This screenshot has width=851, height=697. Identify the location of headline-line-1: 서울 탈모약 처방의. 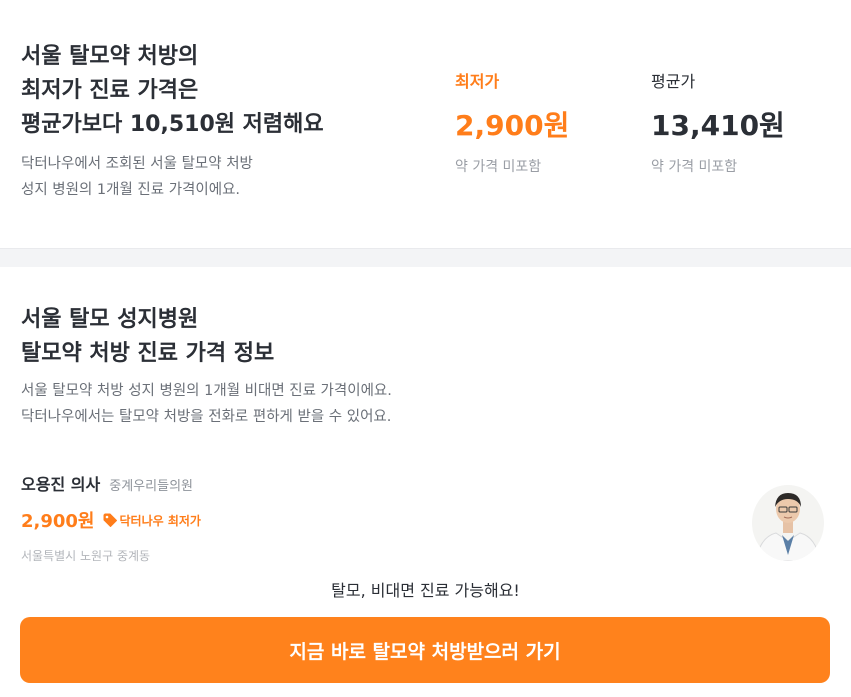
(110, 56).